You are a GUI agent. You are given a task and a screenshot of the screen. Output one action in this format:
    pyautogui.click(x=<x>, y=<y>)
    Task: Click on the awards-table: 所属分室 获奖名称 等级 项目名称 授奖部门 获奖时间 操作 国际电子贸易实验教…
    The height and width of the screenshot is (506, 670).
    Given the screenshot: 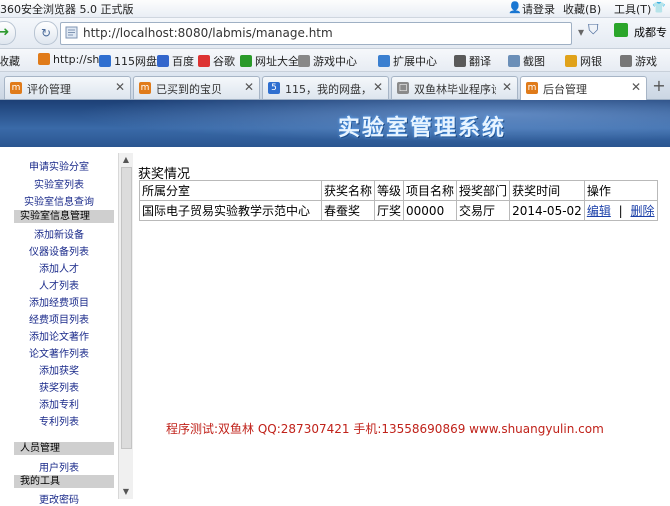 What is the action you would take?
    pyautogui.click(x=398, y=200)
    